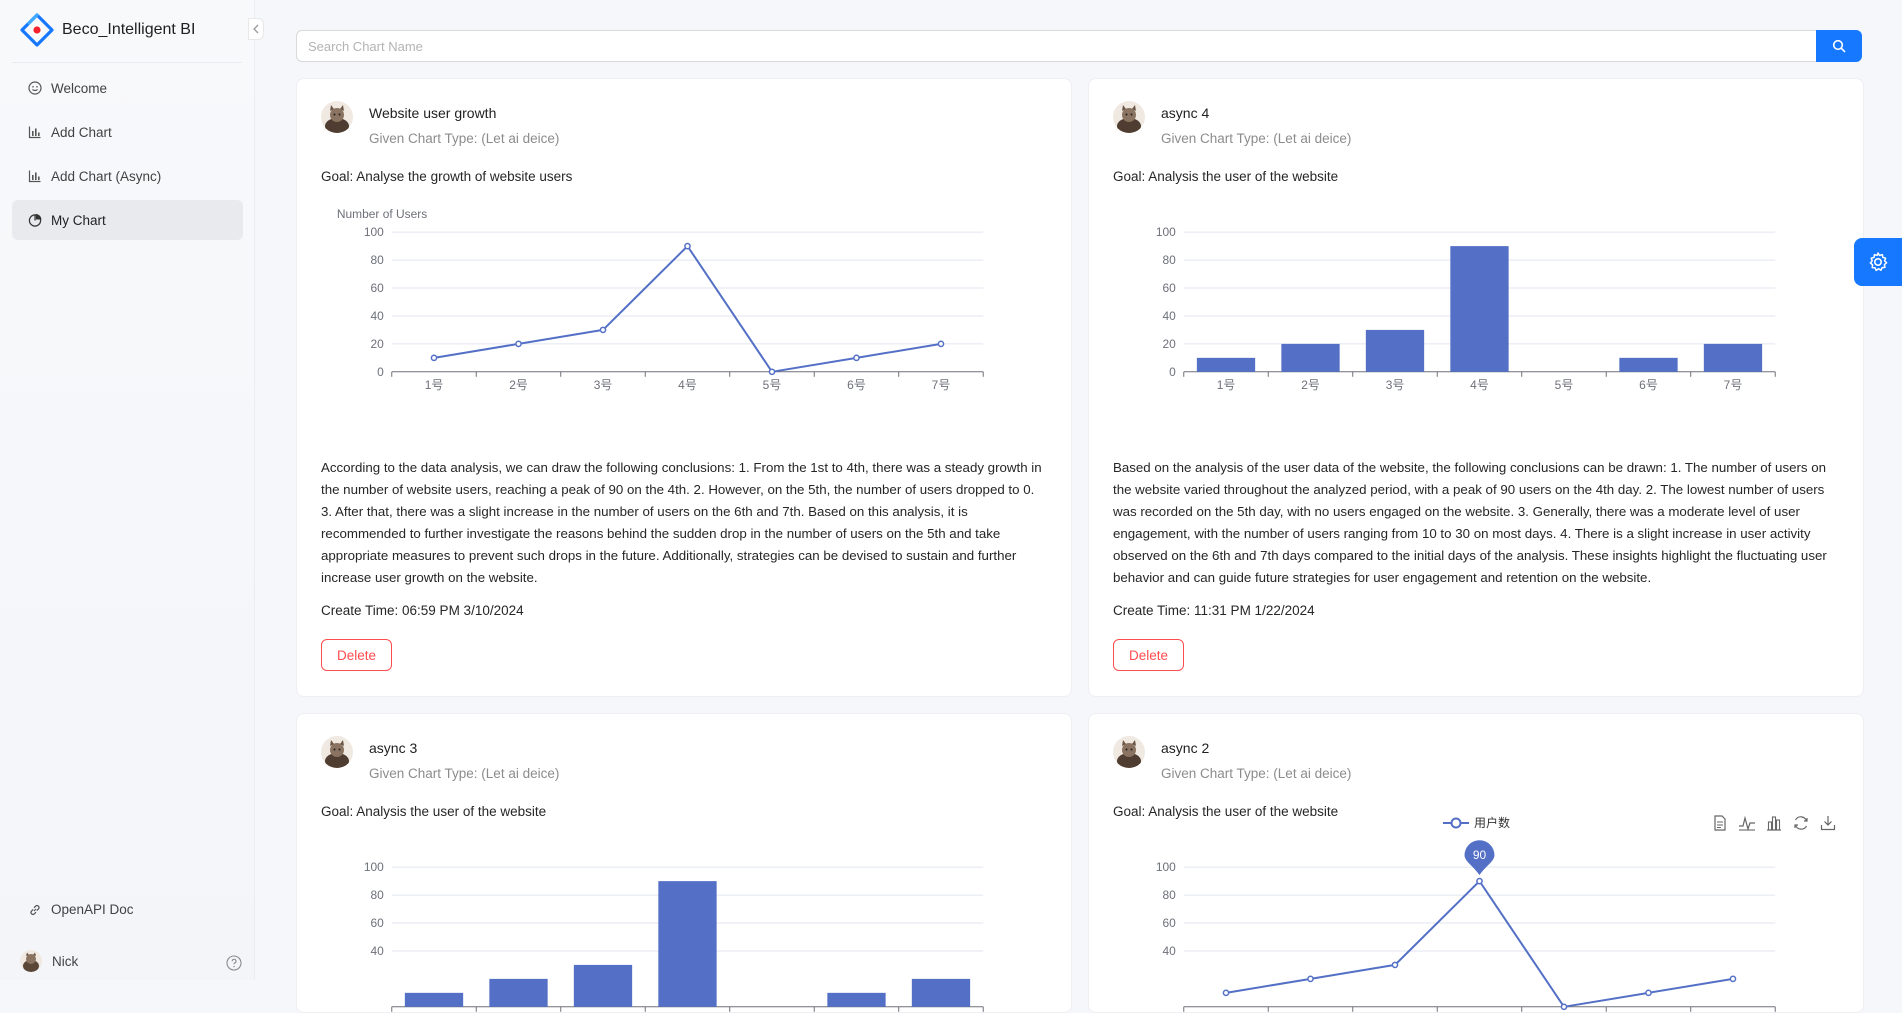 The image size is (1902, 1013). I want to click on x-tick-label: 1号, so click(1226, 385).